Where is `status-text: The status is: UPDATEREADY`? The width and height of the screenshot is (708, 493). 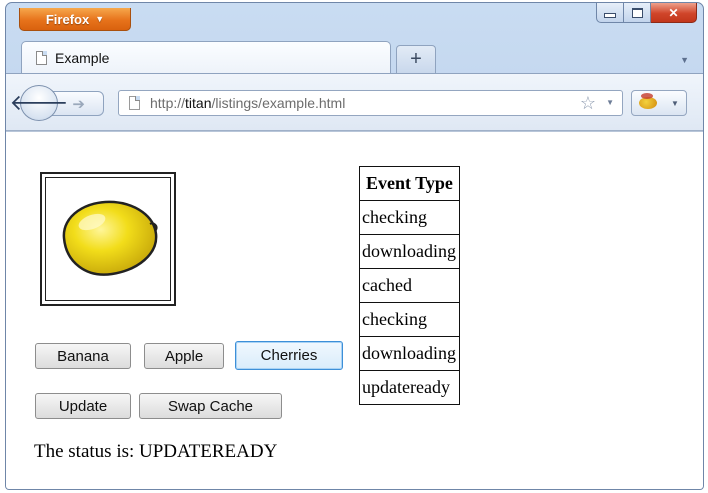
status-text: The status is: UPDATEREADY is located at coordinates (156, 451).